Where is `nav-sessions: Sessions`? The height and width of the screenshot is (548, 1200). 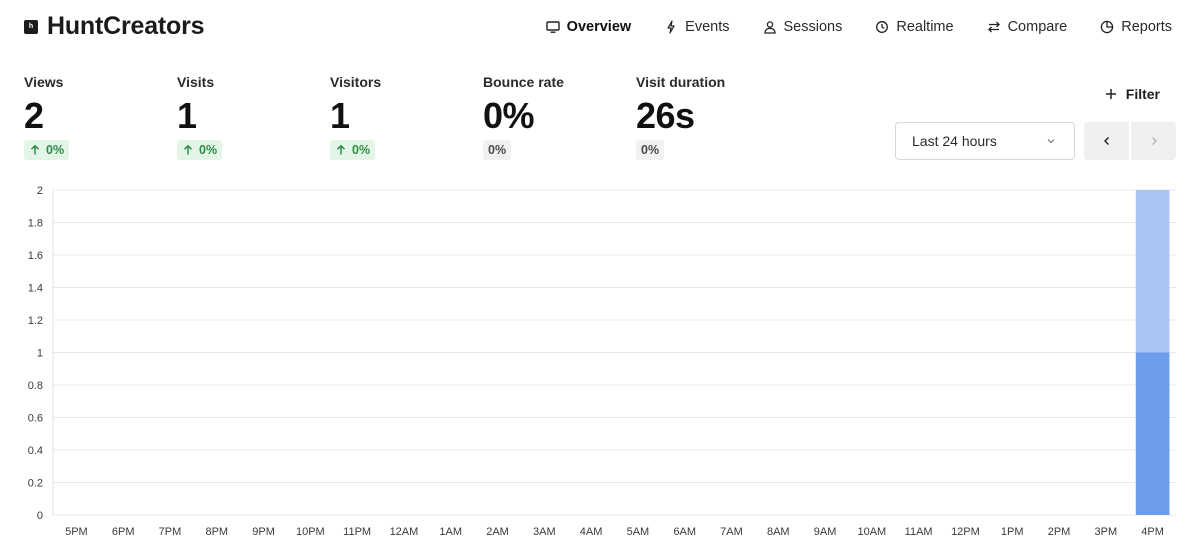
nav-sessions: Sessions is located at coordinates (802, 27).